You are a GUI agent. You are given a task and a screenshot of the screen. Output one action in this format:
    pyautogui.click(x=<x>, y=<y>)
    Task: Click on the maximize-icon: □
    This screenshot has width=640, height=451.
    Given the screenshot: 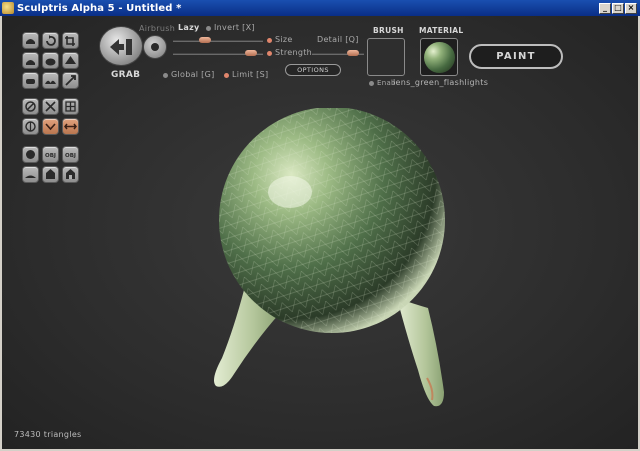 What is the action you would take?
    pyautogui.click(x=618, y=8)
    